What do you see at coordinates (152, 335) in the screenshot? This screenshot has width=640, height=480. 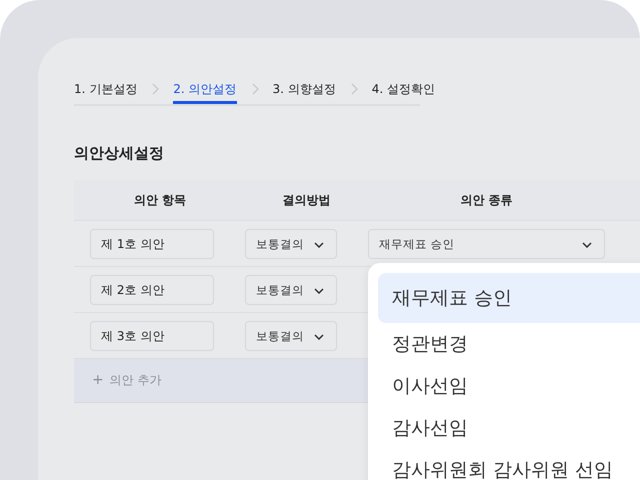 I see `agenda-name-field: 제 3호 의안` at bounding box center [152, 335].